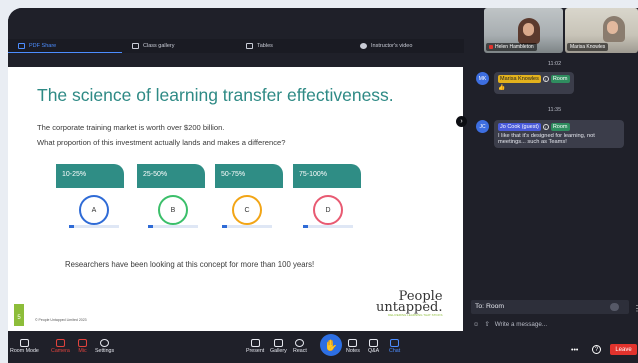 The height and width of the screenshot is (363, 638). I want to click on chat-button: Chat, so click(394, 346).